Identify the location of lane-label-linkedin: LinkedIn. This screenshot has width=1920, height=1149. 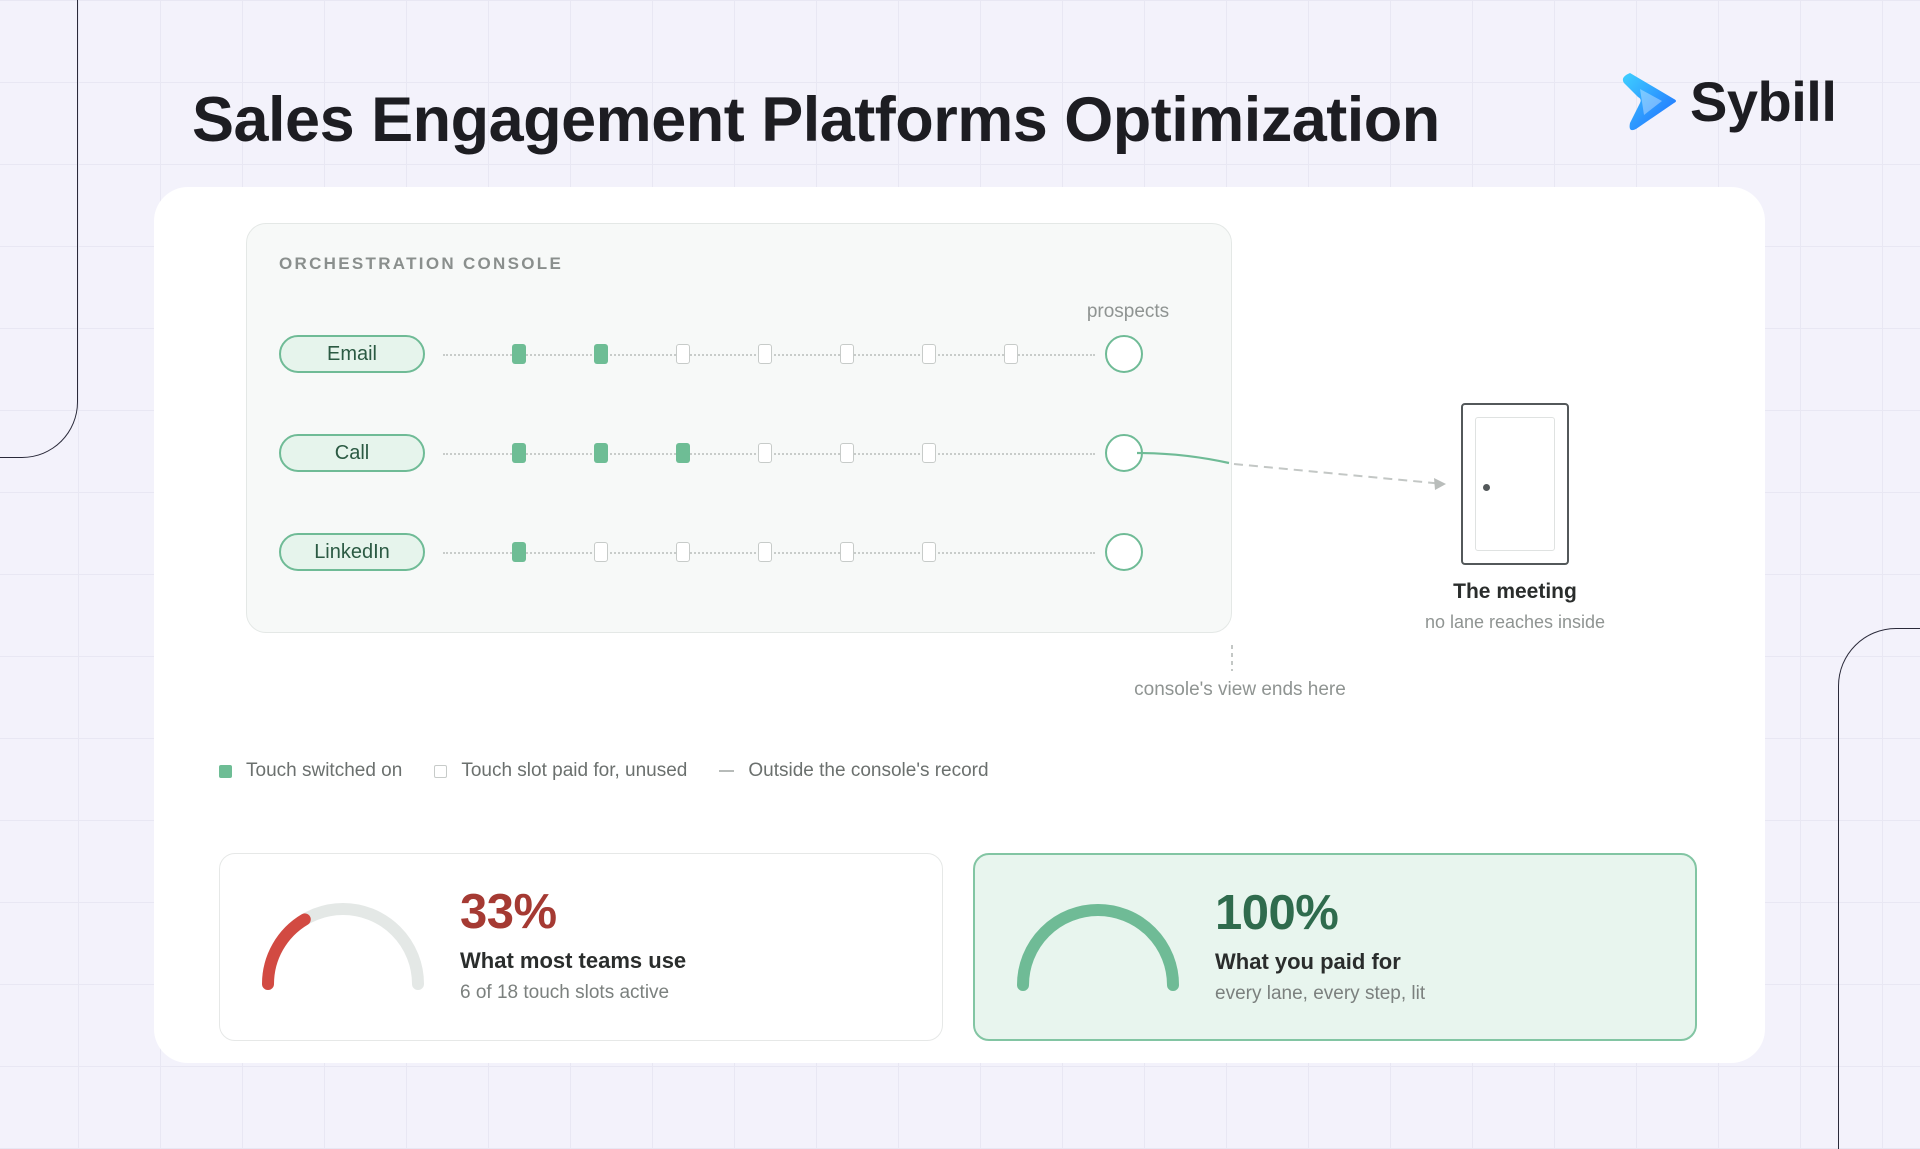
(352, 552).